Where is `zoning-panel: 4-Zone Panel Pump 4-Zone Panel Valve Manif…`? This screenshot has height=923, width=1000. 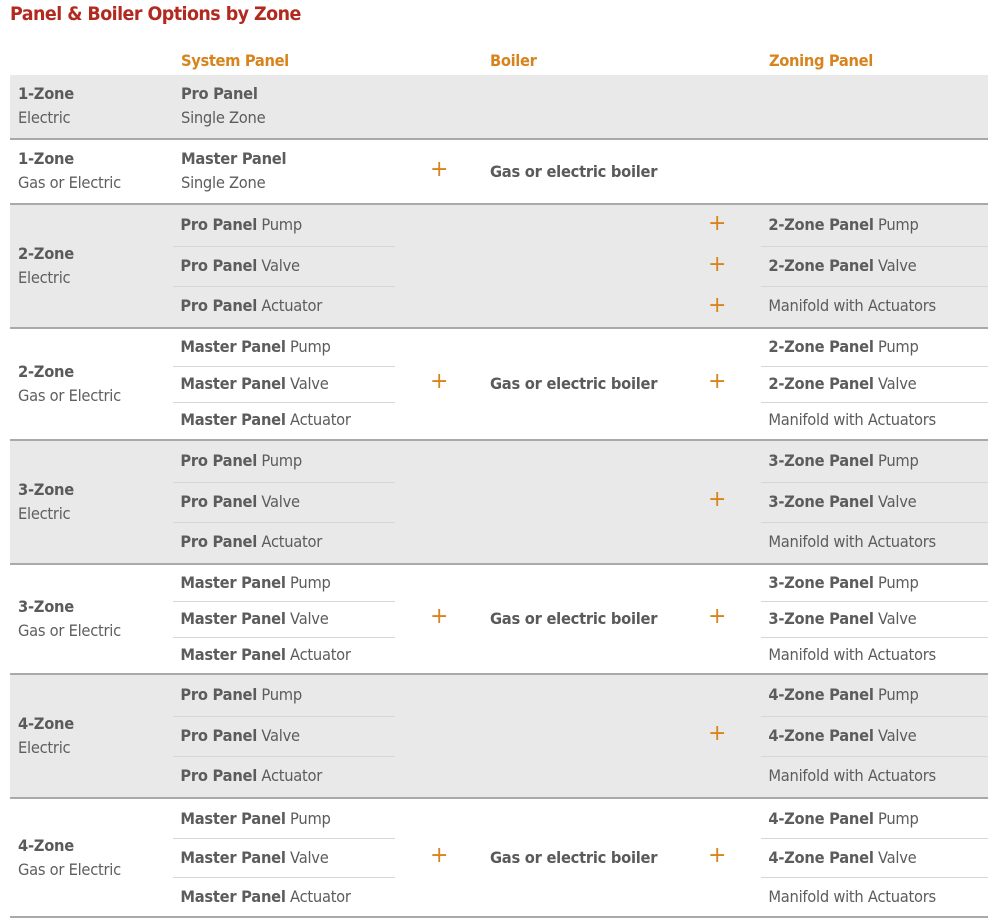 zoning-panel: 4-Zone Panel Pump 4-Zone Panel Valve Manif… is located at coordinates (874, 736).